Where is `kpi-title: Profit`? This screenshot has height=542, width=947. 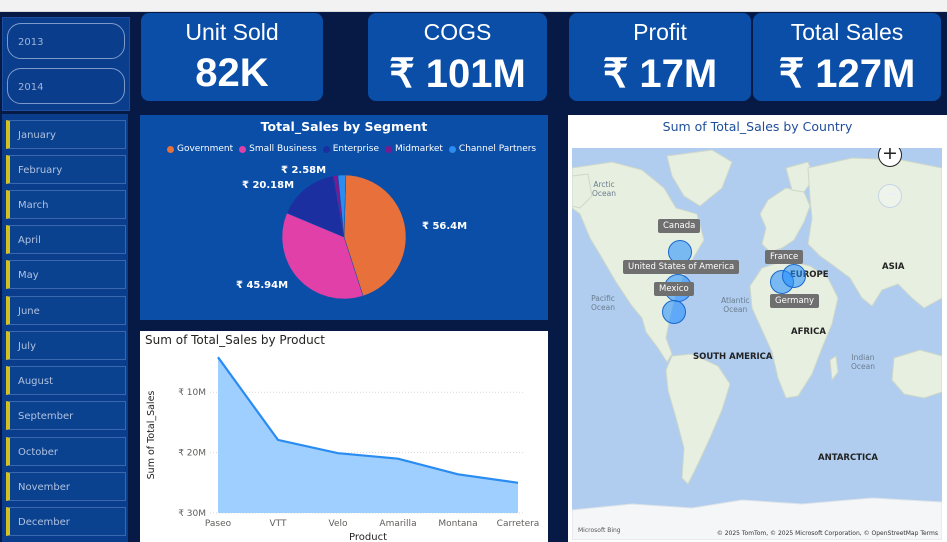
kpi-title: Profit is located at coordinates (660, 32).